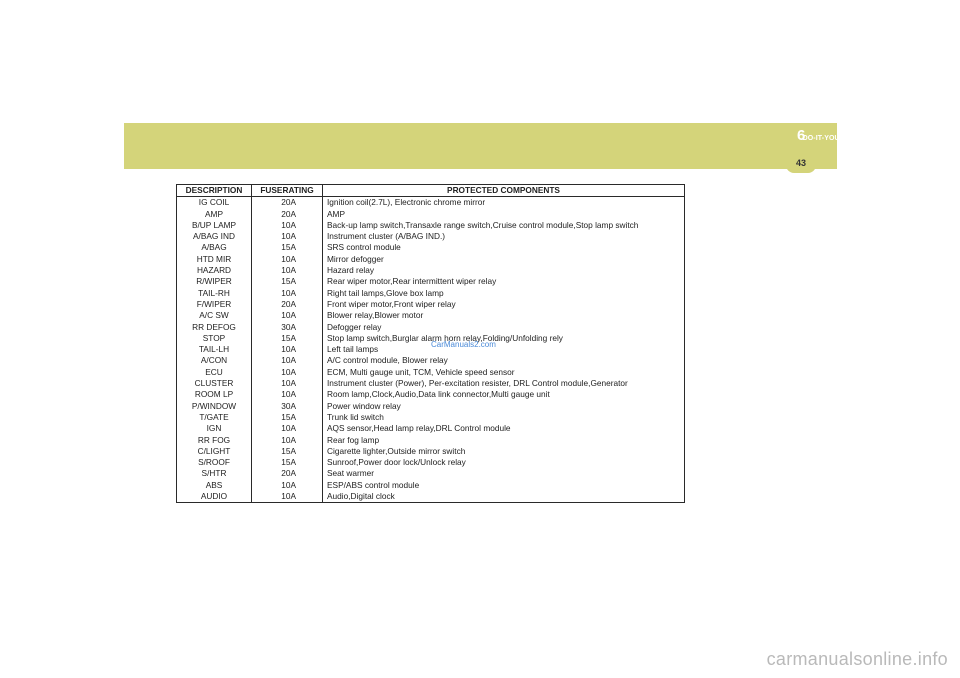  I want to click on watermark-middle: CarManuals2.com, so click(463, 344).